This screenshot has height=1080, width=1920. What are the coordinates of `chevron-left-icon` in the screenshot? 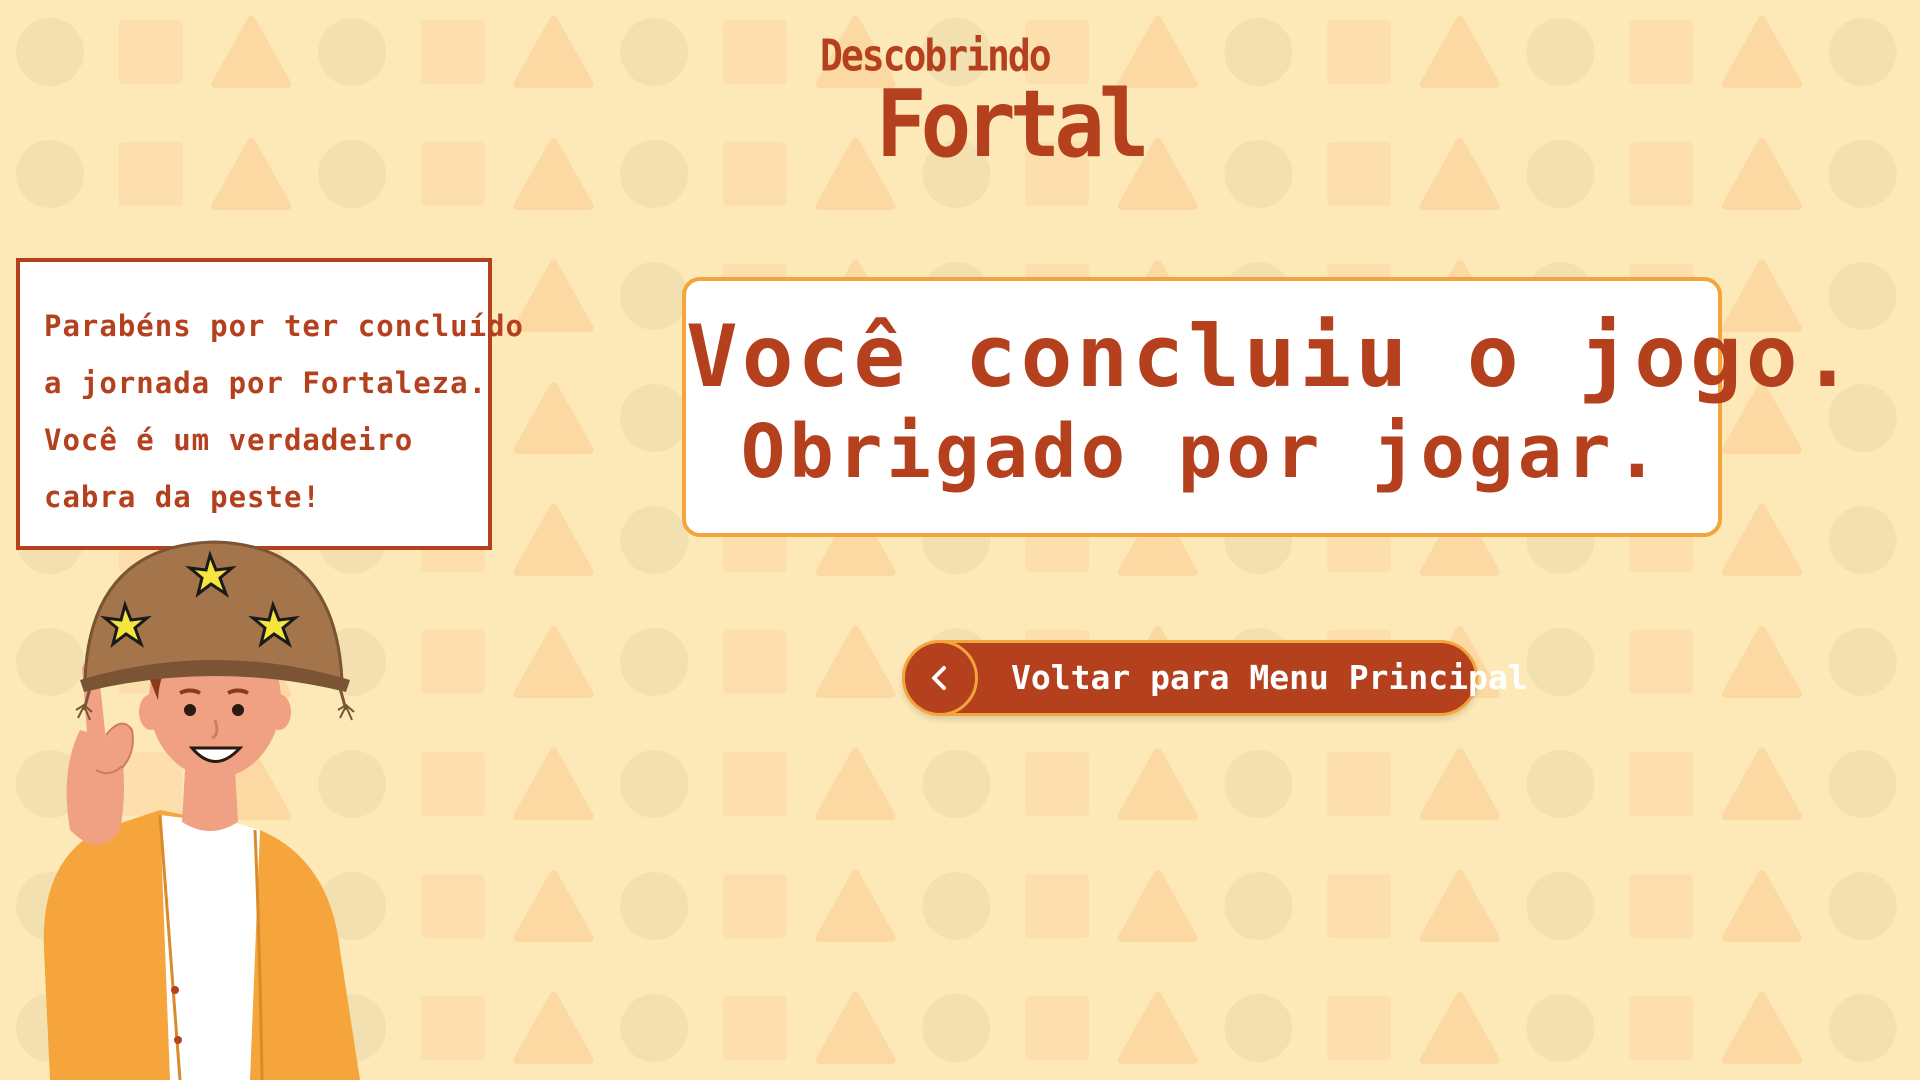 It's located at (940, 678).